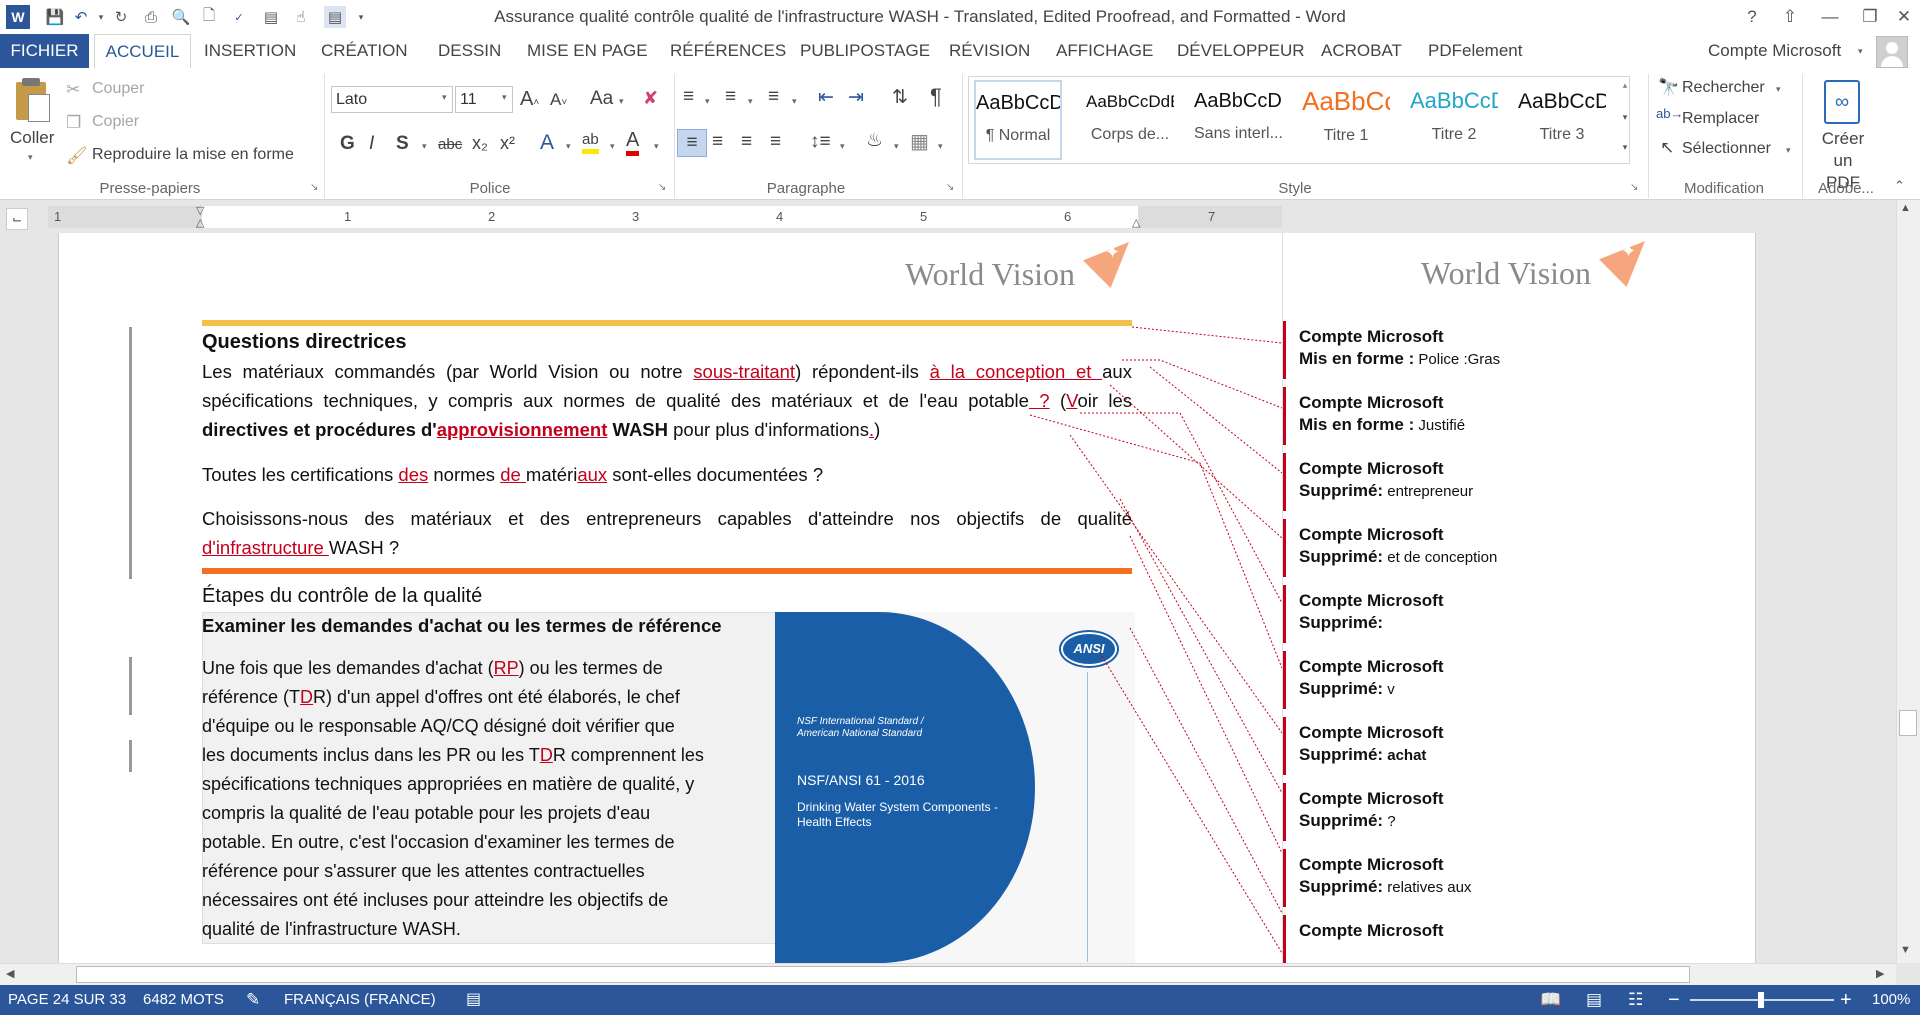  What do you see at coordinates (30, 157) in the screenshot?
I see `paste-dropdown-icon: ▾` at bounding box center [30, 157].